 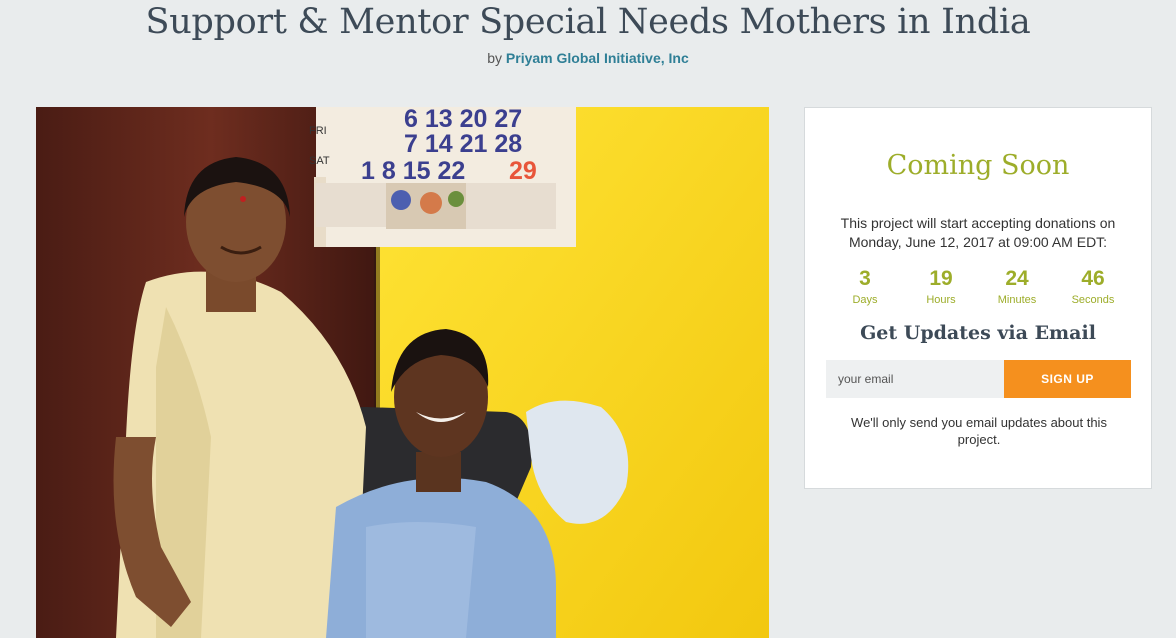 What do you see at coordinates (941, 300) in the screenshot?
I see `countdown-hours-label: Hours` at bounding box center [941, 300].